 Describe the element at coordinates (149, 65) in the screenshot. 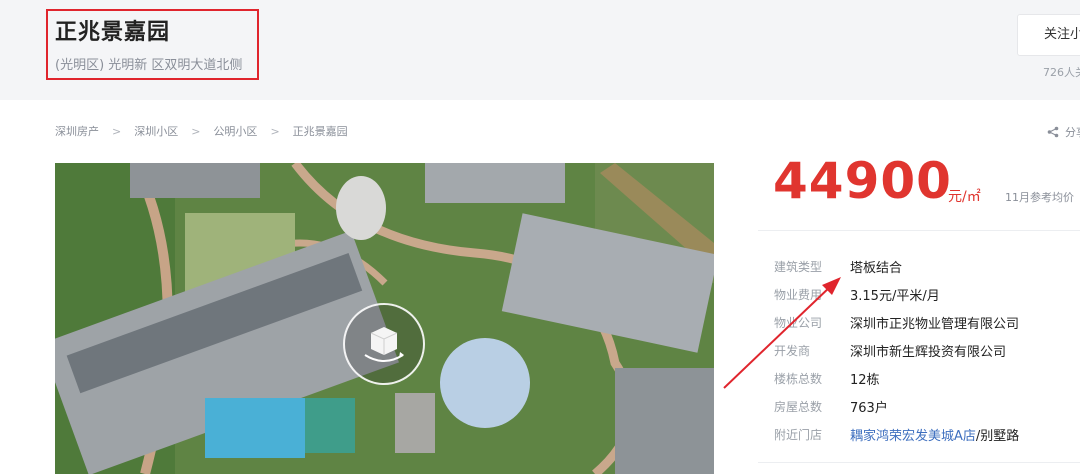

I see `community-address: (光明区) 光明新 区双明大道北侧` at that location.